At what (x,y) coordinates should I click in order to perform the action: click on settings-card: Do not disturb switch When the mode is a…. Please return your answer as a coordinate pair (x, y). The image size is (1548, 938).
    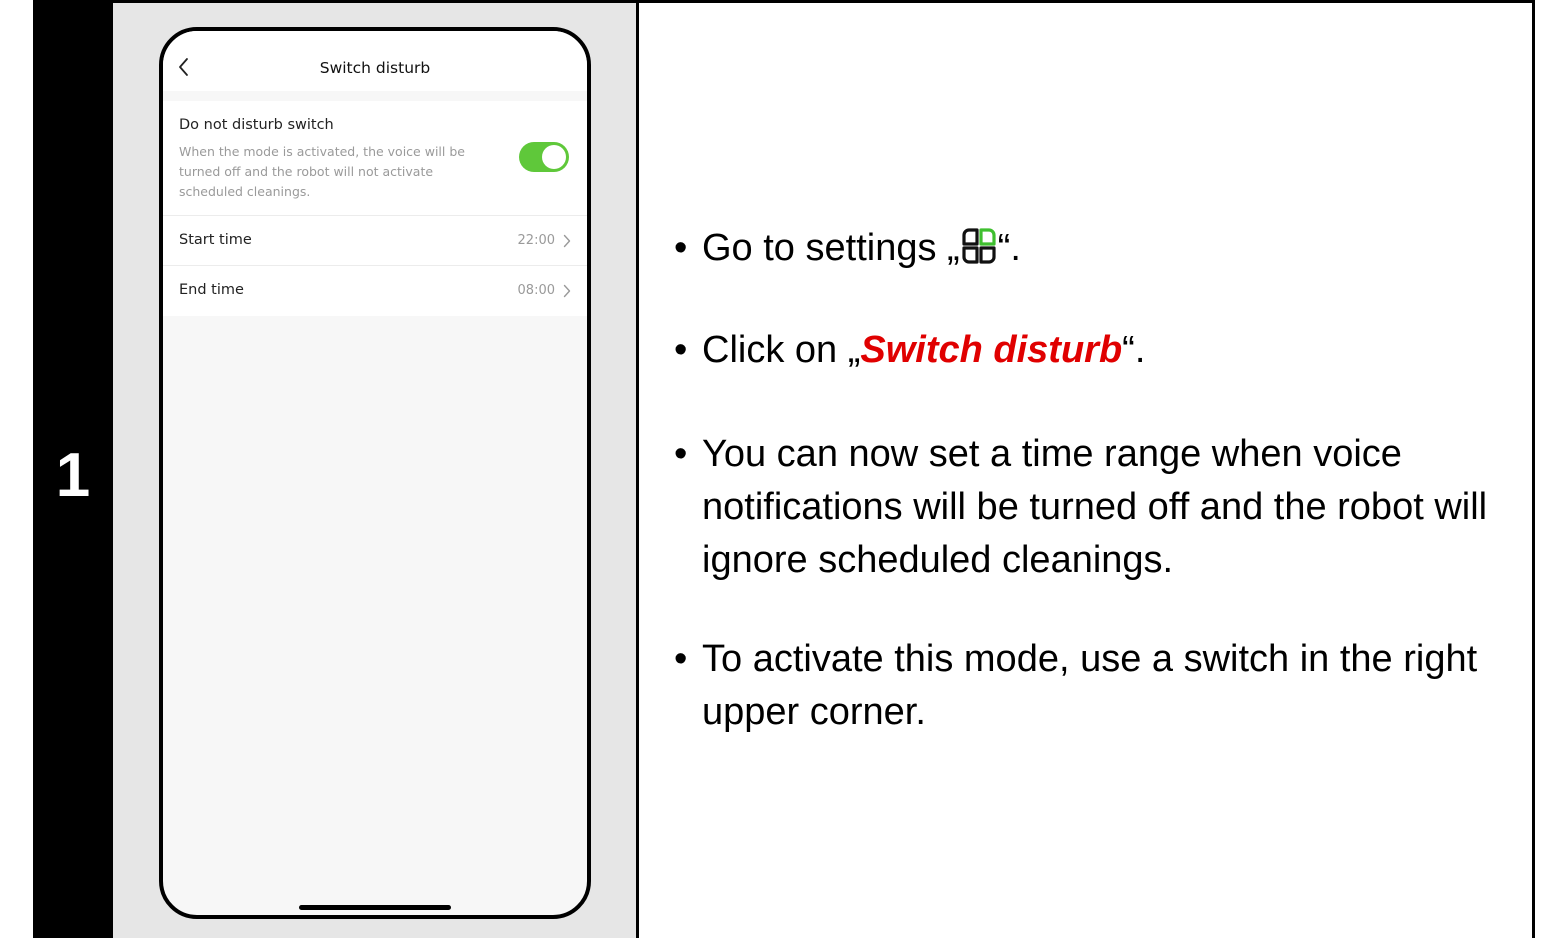
    Looking at the image, I should click on (375, 208).